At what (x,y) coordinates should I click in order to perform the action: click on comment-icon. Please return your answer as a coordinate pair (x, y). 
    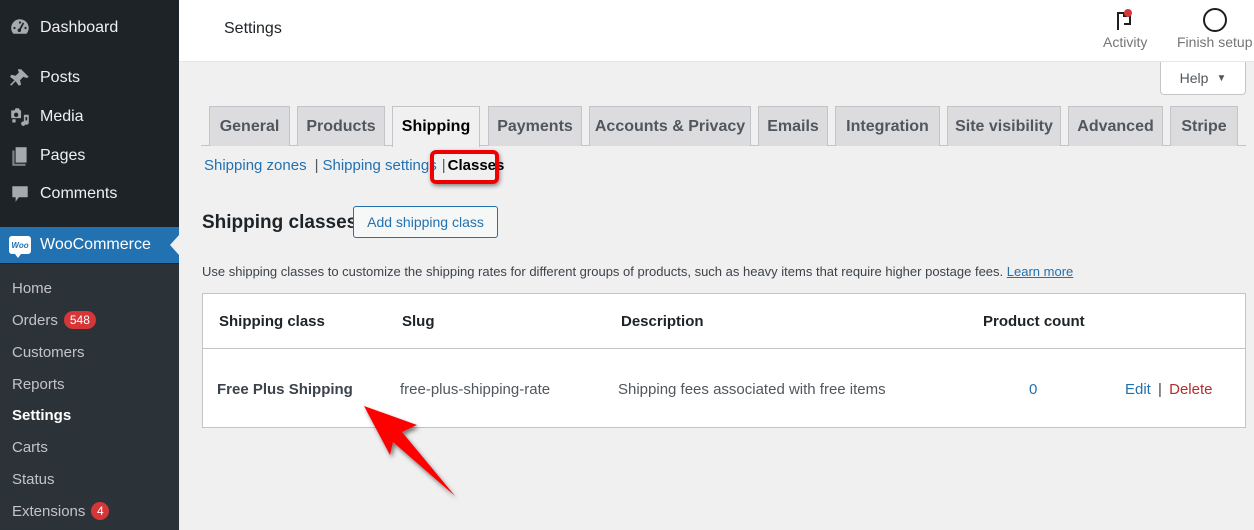
    Looking at the image, I should click on (20, 194).